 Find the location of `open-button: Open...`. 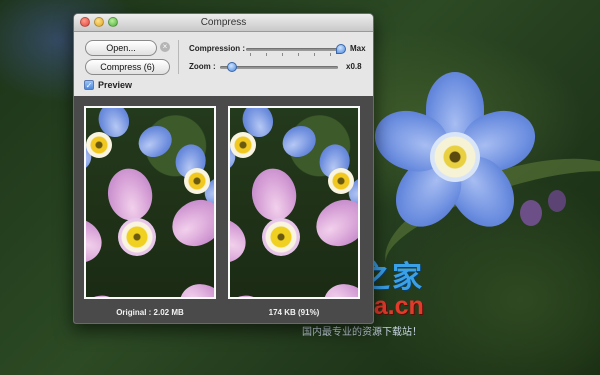

open-button: Open... is located at coordinates (121, 48).